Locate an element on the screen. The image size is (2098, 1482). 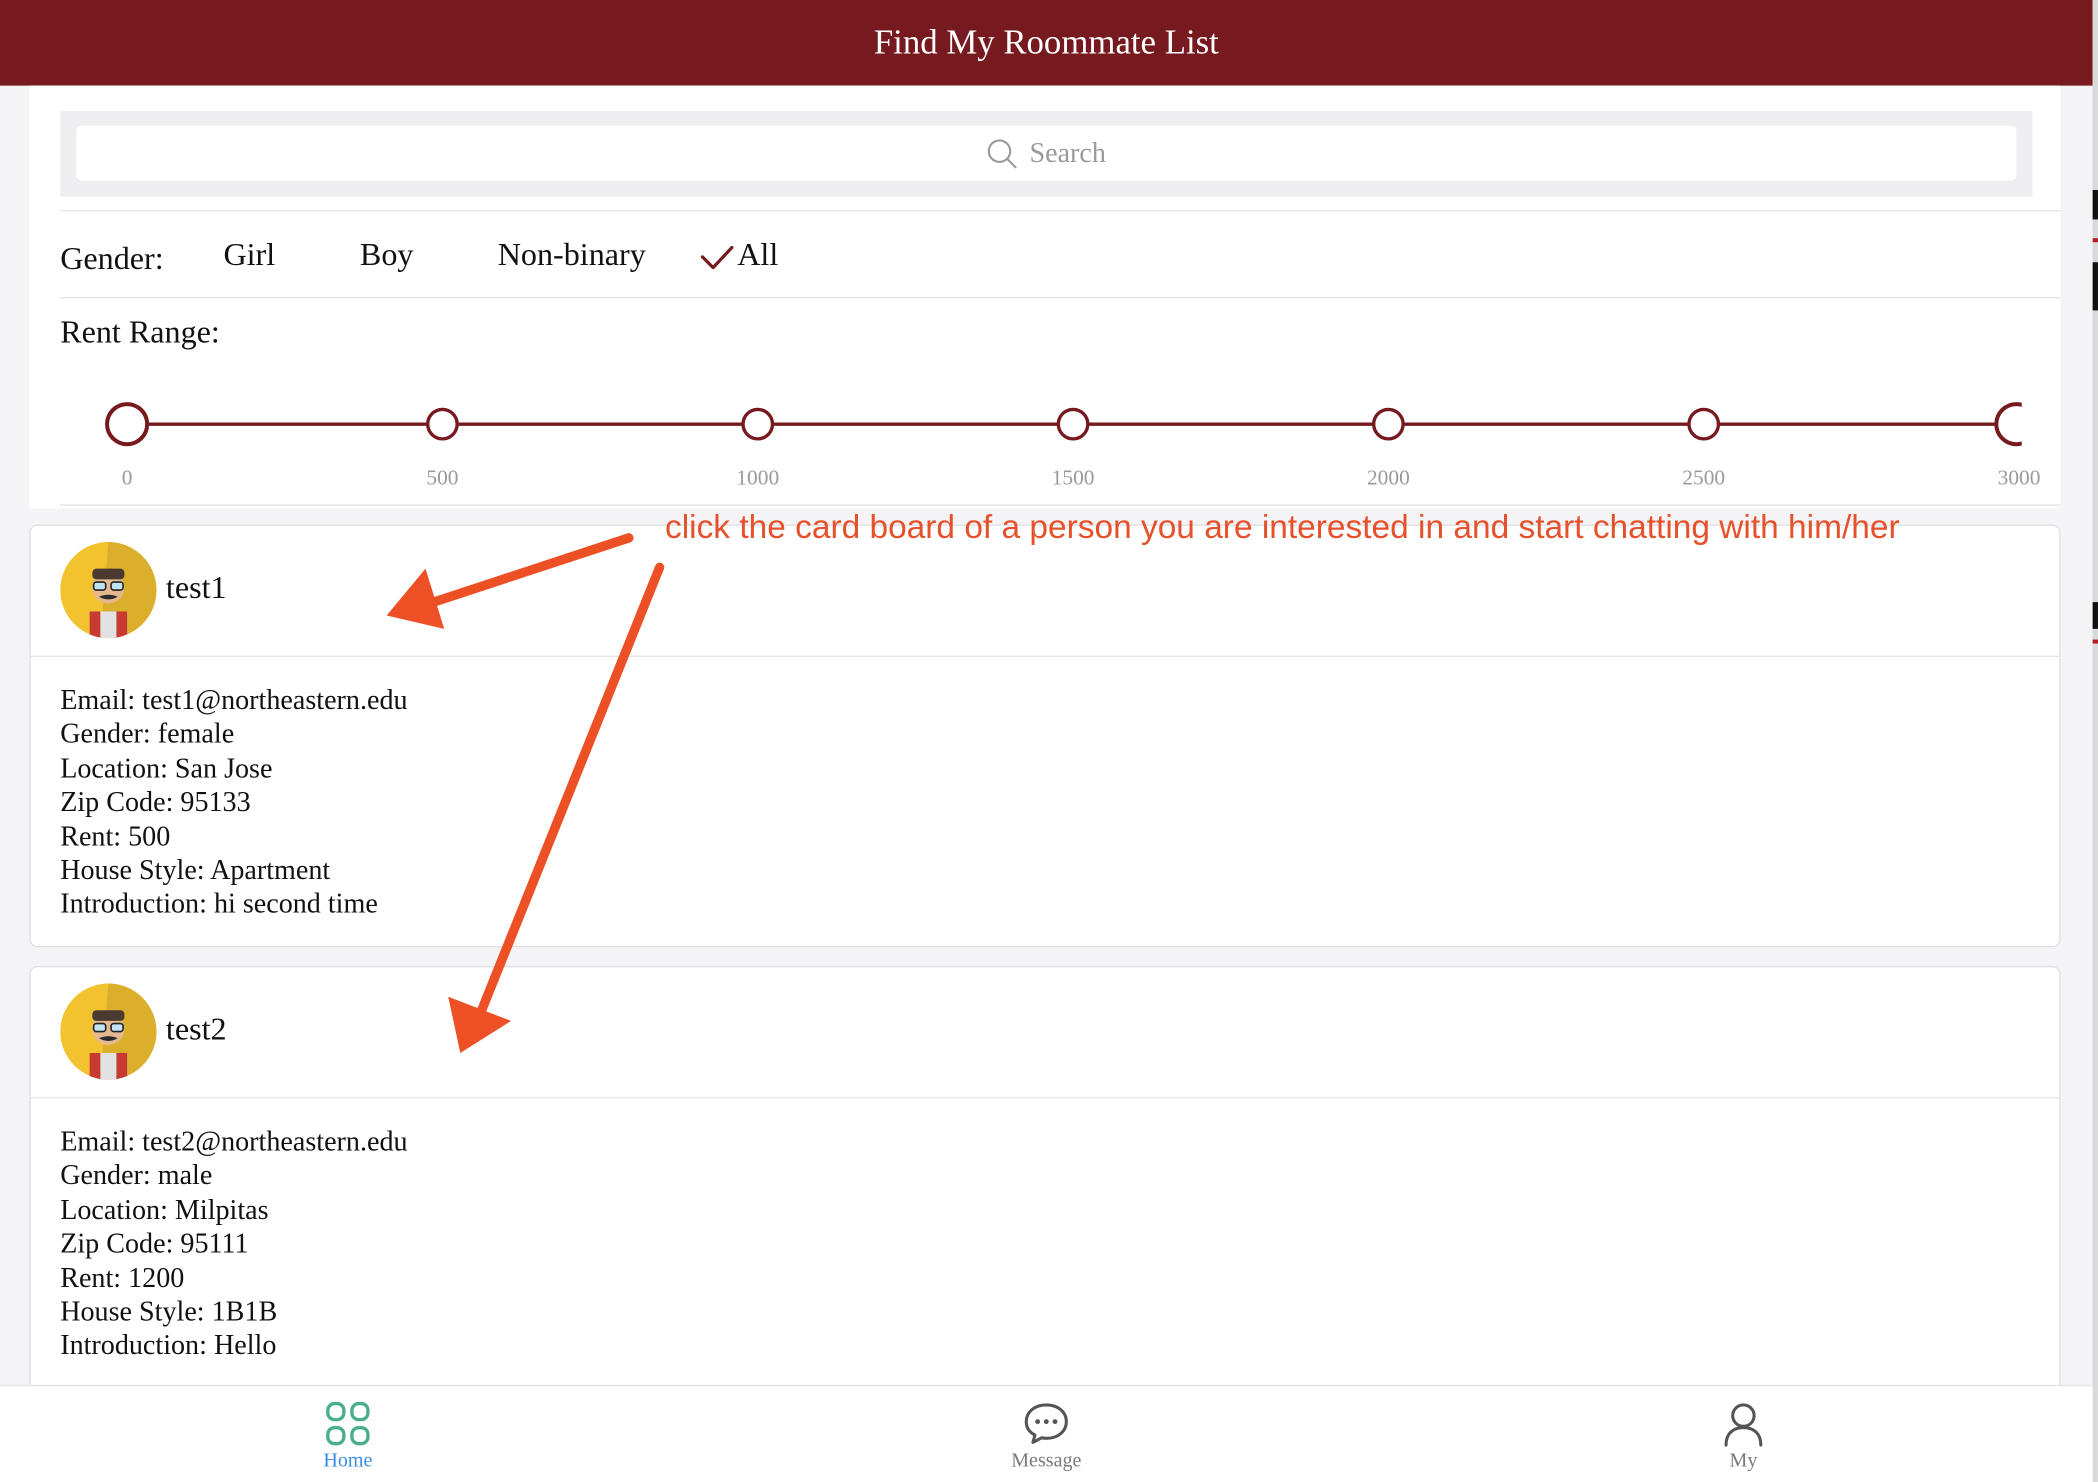
checkmark-icon is located at coordinates (717, 257).